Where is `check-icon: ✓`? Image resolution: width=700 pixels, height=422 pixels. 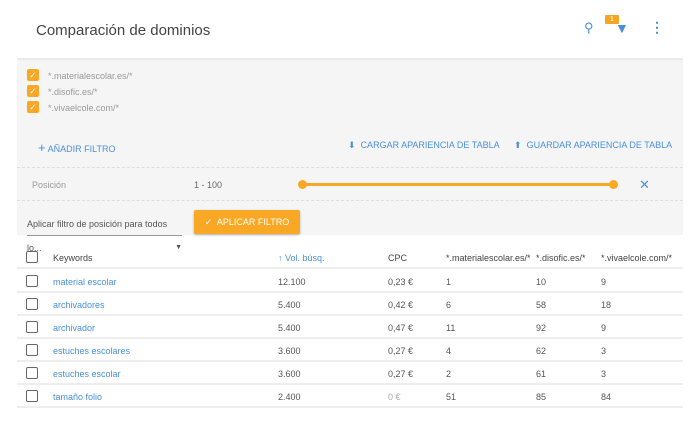 check-icon: ✓ is located at coordinates (208, 222).